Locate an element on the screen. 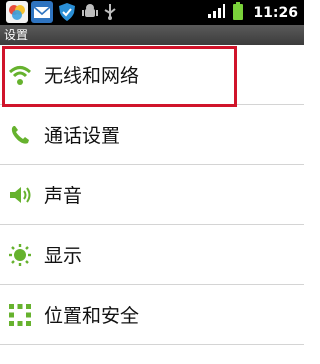  menu-item-label: 通话设置 is located at coordinates (82, 136).